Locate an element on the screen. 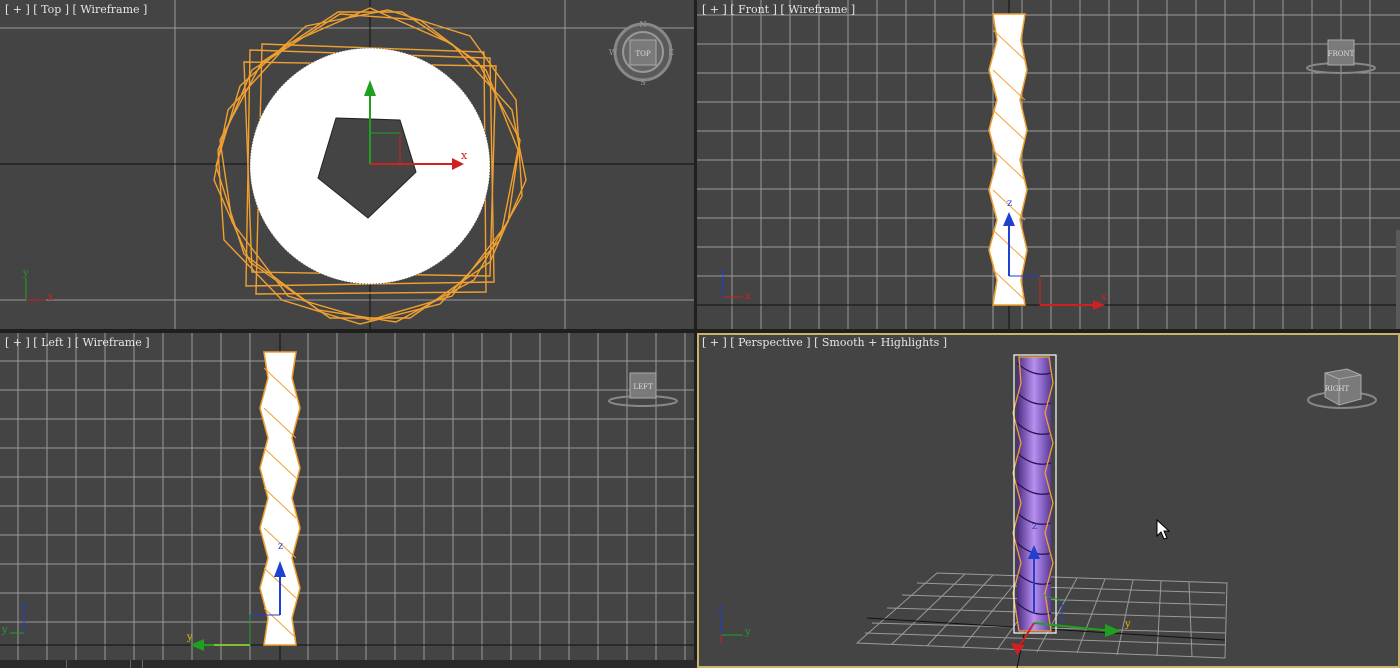 The height and width of the screenshot is (668, 1400). viewport-view-menu: [ Perspective ] is located at coordinates (770, 342).